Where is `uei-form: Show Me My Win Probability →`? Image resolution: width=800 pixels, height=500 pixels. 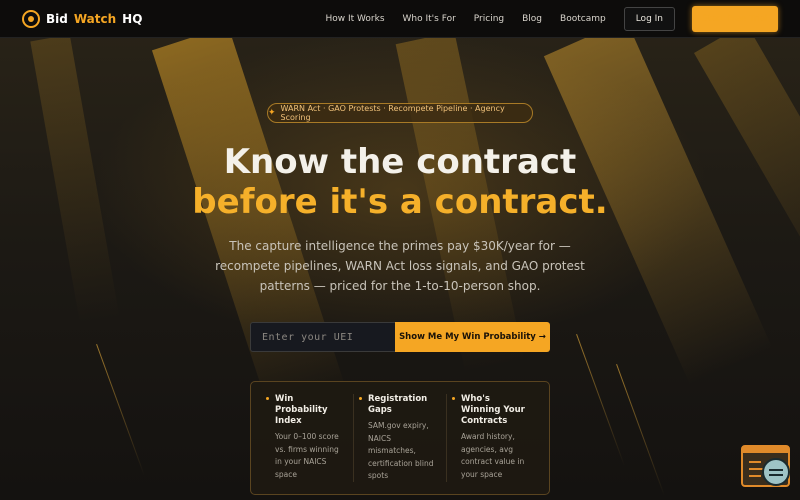 uei-form: Show Me My Win Probability → is located at coordinates (400, 337).